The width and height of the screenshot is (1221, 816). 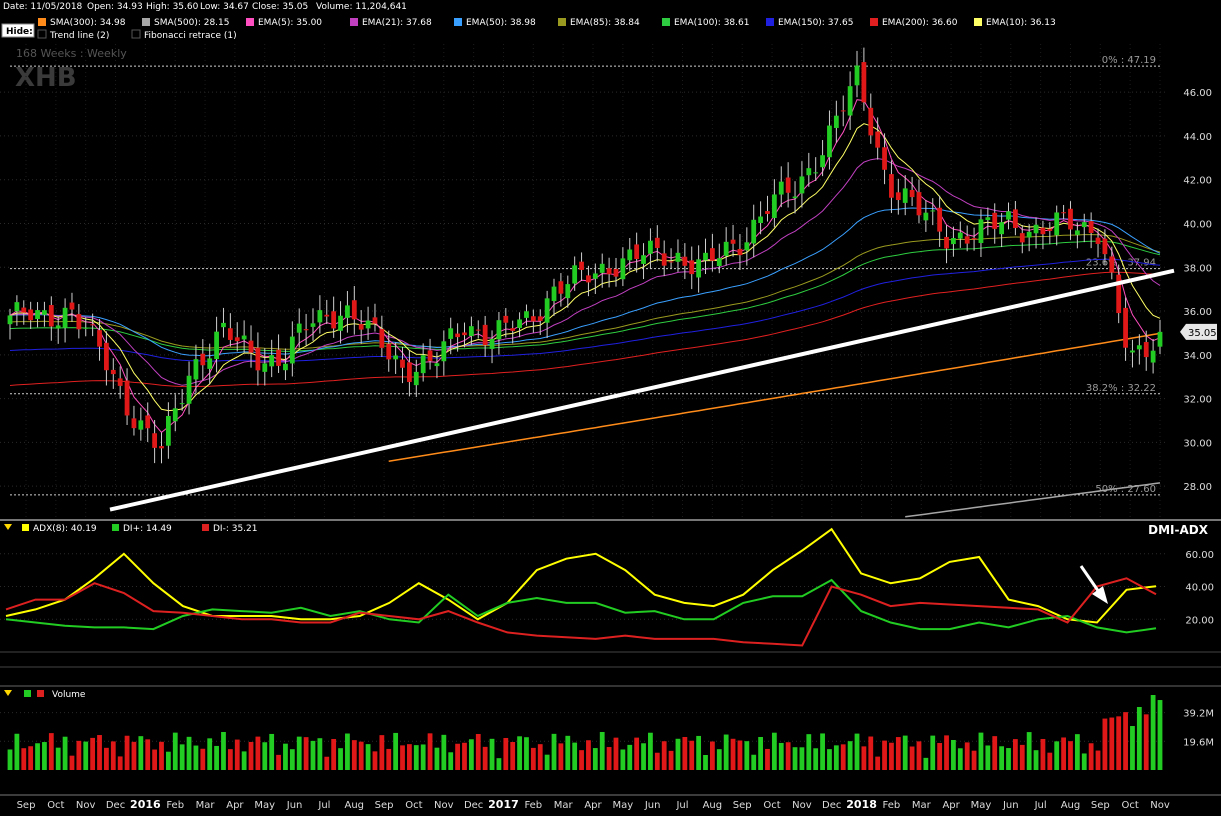 What do you see at coordinates (1121, 388) in the screenshot?
I see `fib-level-label: 38.2% : 32.22` at bounding box center [1121, 388].